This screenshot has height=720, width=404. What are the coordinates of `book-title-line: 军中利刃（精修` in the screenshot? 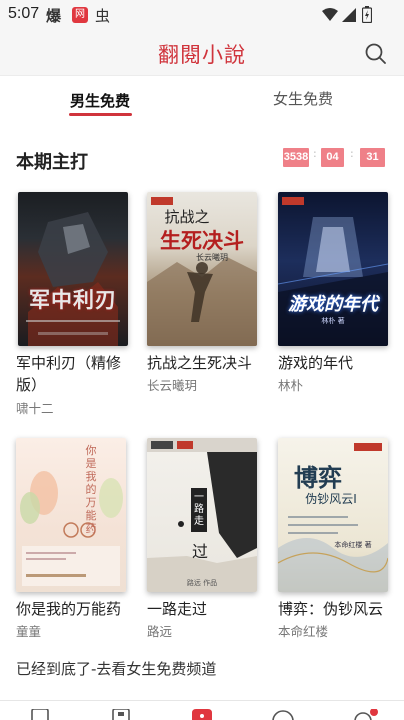 It's located at (69, 363).